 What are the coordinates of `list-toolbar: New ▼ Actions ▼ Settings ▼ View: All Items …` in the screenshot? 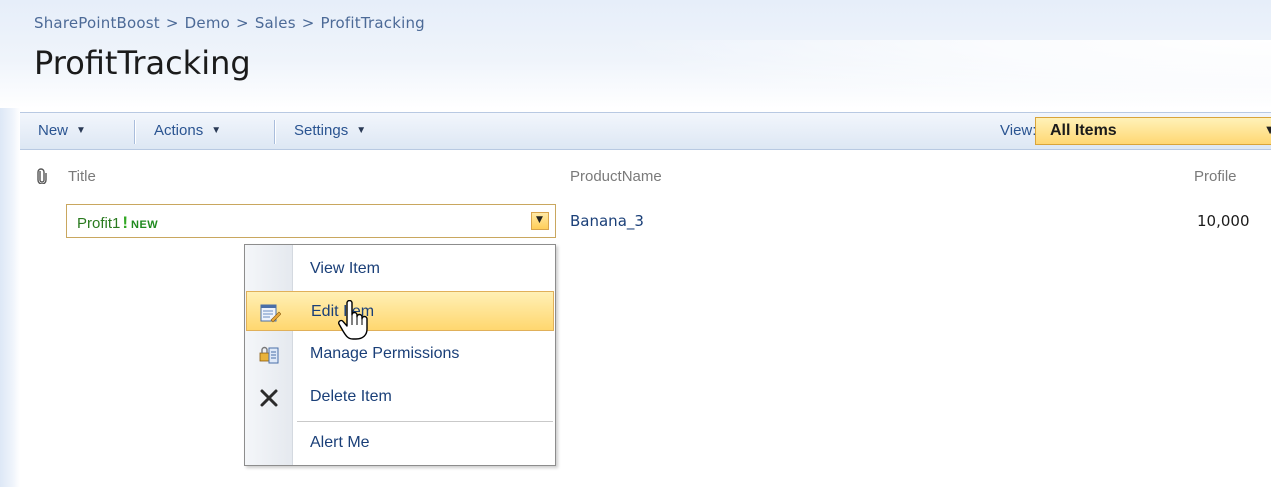 It's located at (645, 131).